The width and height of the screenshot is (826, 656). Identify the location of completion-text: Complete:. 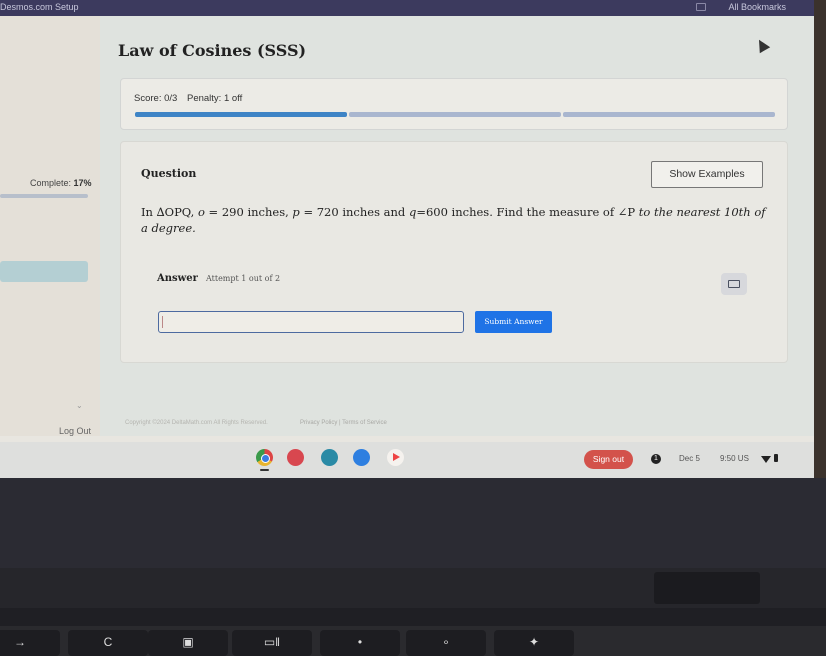
(51, 183).